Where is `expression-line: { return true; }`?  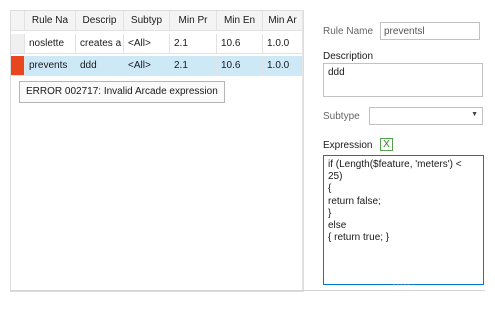 expression-line: { return true; } is located at coordinates (359, 238).